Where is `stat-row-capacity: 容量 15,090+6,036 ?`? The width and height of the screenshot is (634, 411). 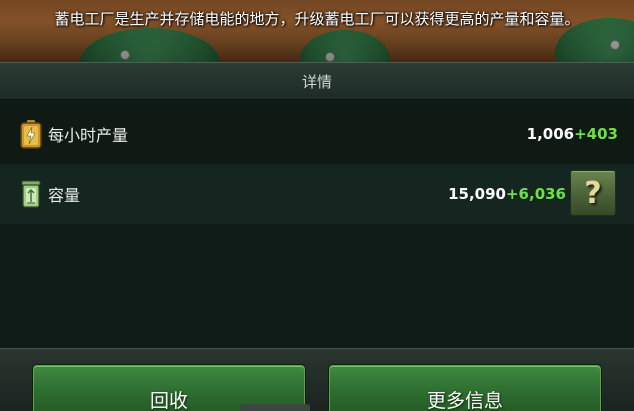
stat-row-capacity: 容量 15,090+6,036 ? is located at coordinates (317, 194).